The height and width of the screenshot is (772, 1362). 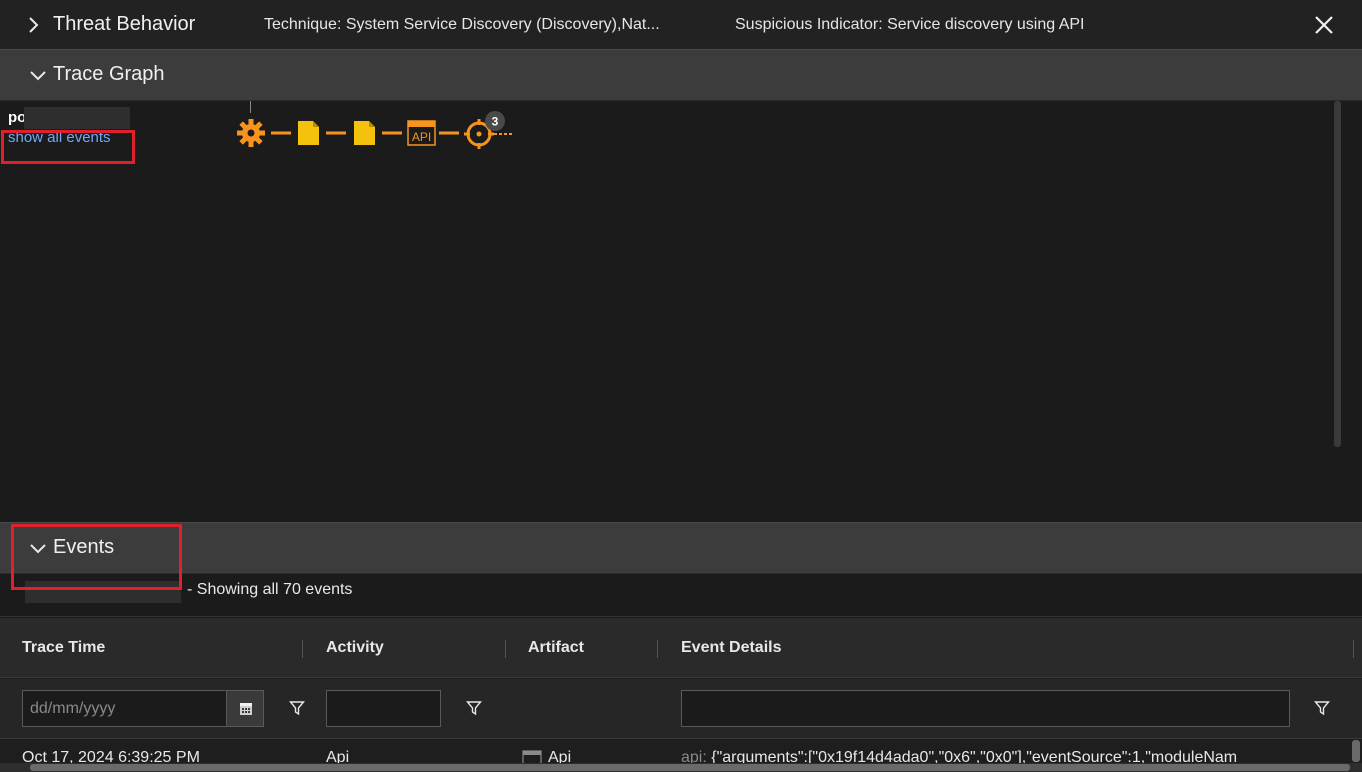 I want to click on close-icon, so click(x=1324, y=25).